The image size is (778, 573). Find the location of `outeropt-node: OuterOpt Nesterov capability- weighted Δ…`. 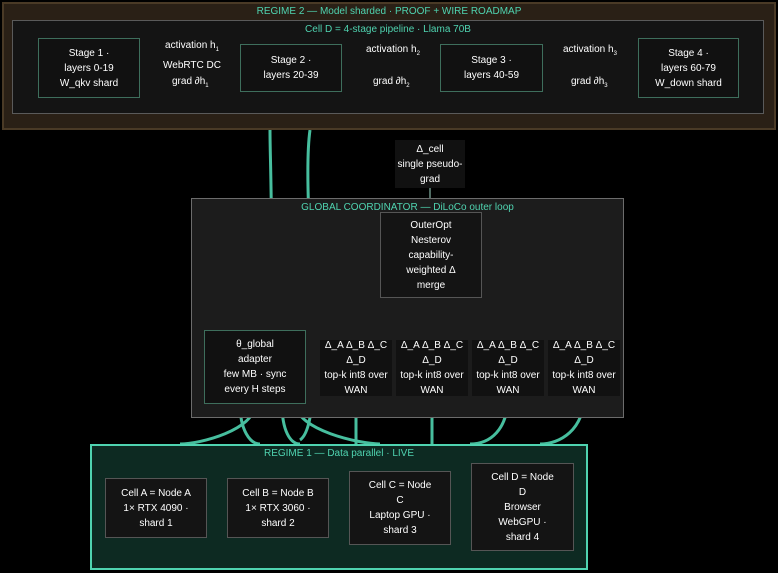

outeropt-node: OuterOpt Nesterov capability- weighted Δ… is located at coordinates (431, 255).